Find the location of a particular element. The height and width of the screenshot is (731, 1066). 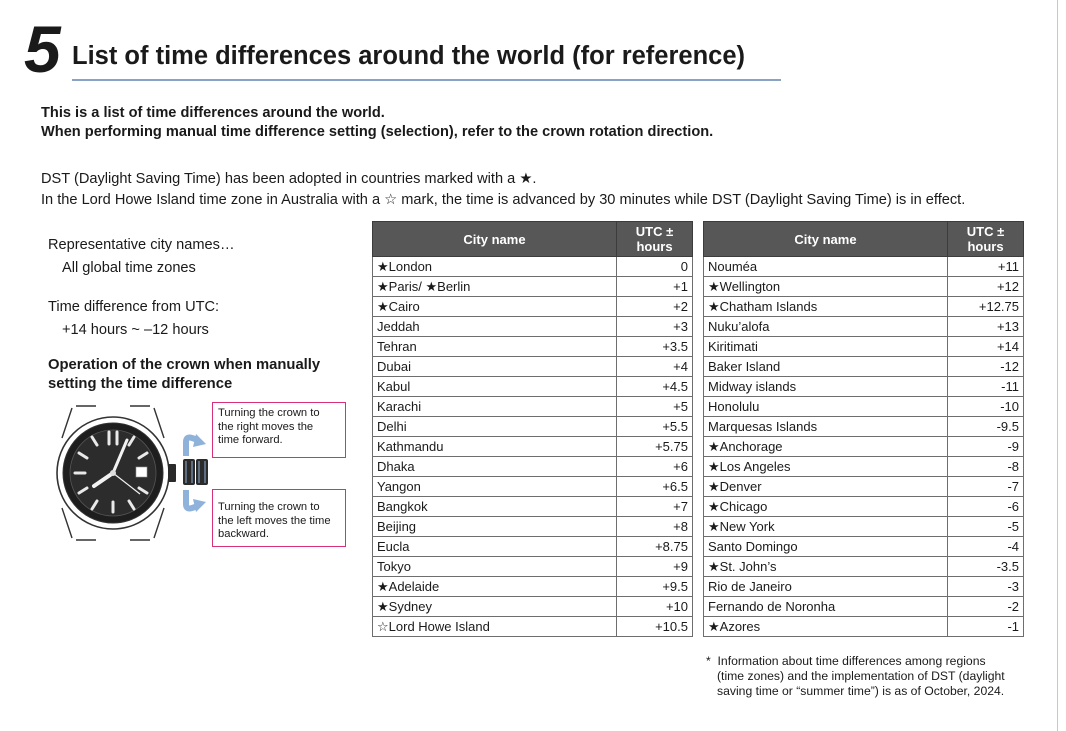

wristwatch-icon is located at coordinates (132, 473).